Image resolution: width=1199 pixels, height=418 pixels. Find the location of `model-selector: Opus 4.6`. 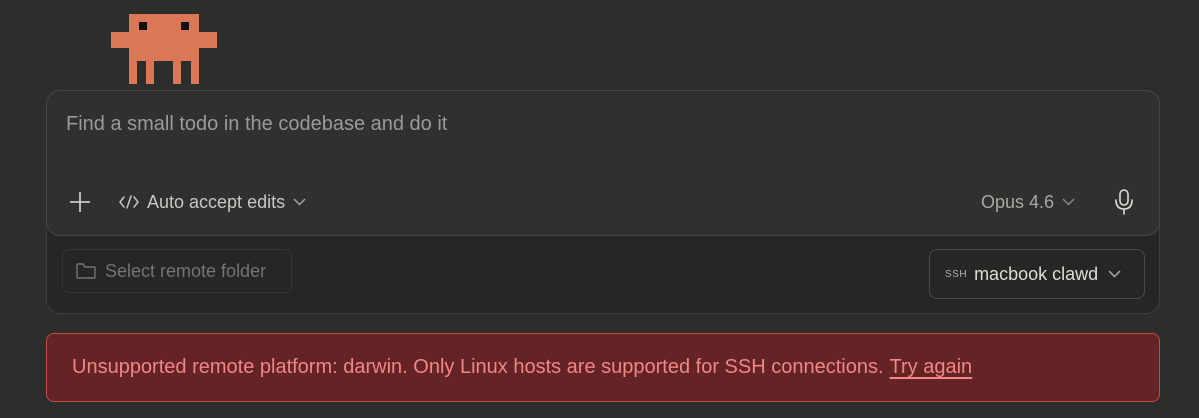

model-selector: Opus 4.6 is located at coordinates (1028, 202).